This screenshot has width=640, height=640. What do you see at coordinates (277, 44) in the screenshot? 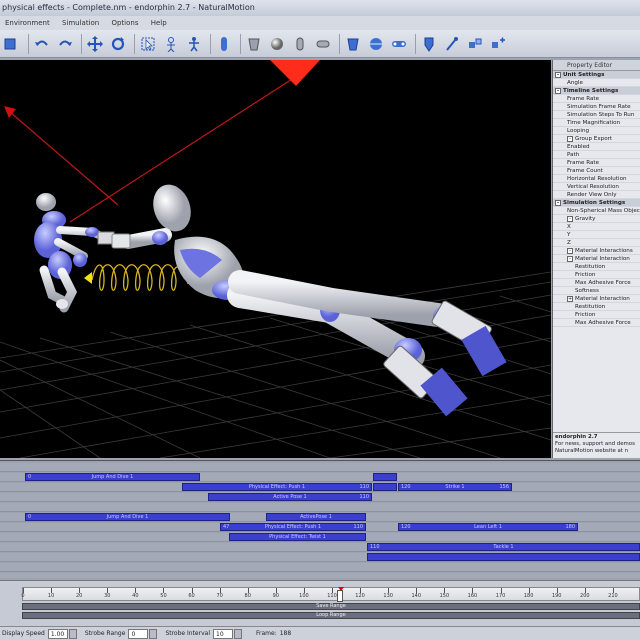
I see `sphere-icon` at bounding box center [277, 44].